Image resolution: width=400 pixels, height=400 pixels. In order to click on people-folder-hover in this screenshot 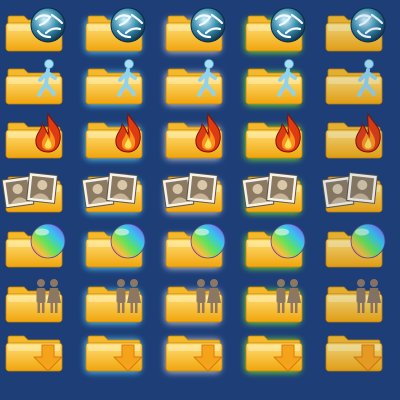, I will do `click(114, 301)`.